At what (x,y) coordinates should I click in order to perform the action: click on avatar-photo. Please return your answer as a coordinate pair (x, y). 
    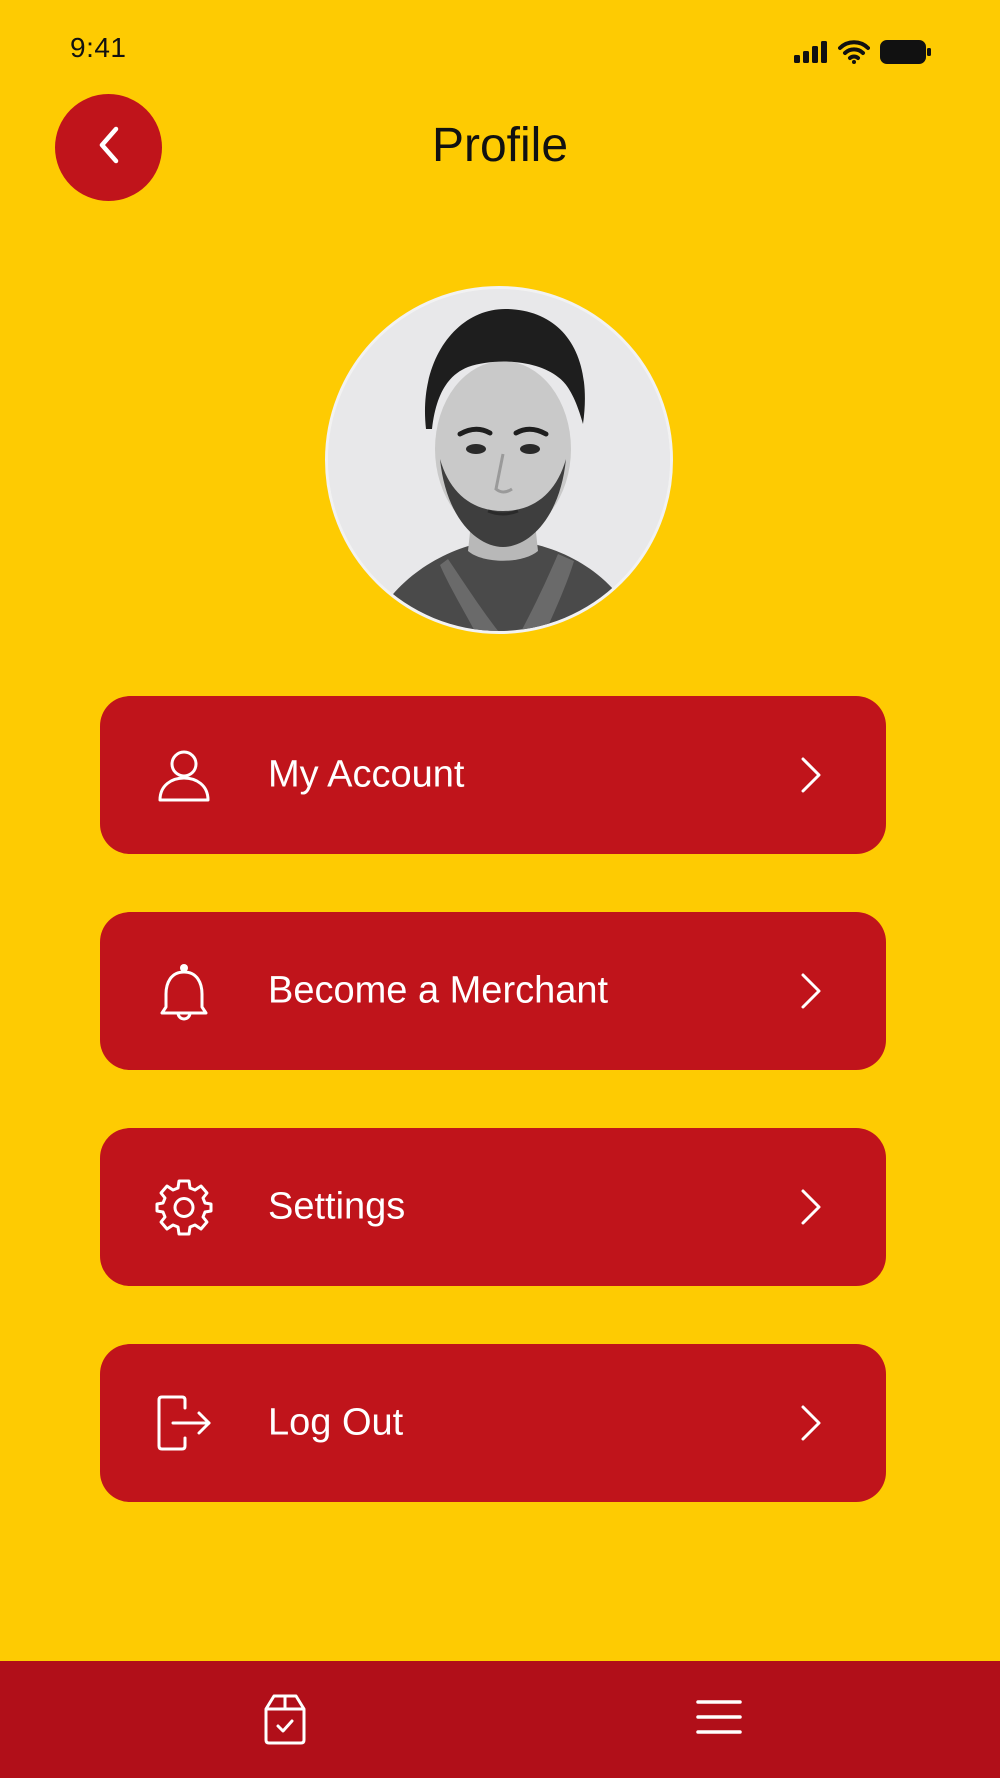
    Looking at the image, I should click on (499, 460).